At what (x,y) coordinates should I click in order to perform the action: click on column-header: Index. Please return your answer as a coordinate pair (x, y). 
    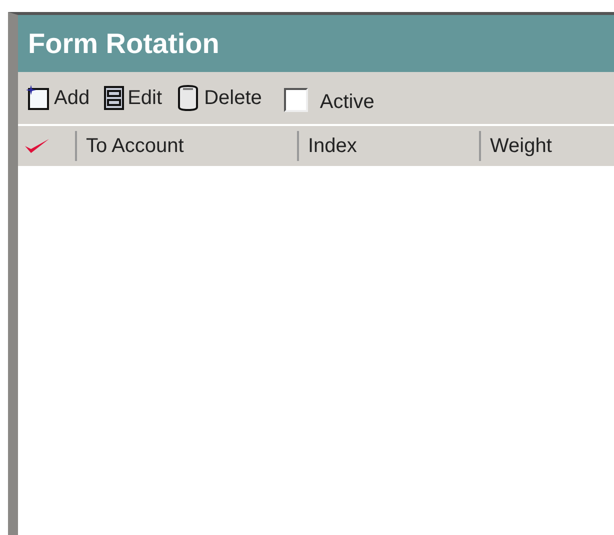
    Looking at the image, I should click on (388, 146).